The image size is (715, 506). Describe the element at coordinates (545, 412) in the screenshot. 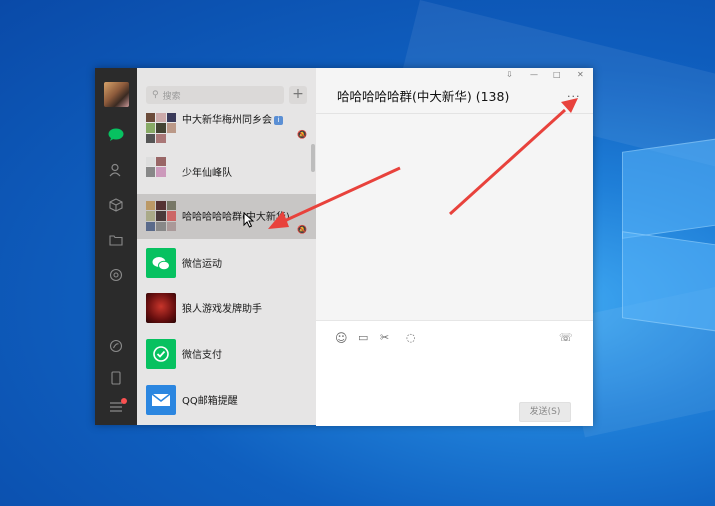

I see `send-button: 发送(S)` at that location.